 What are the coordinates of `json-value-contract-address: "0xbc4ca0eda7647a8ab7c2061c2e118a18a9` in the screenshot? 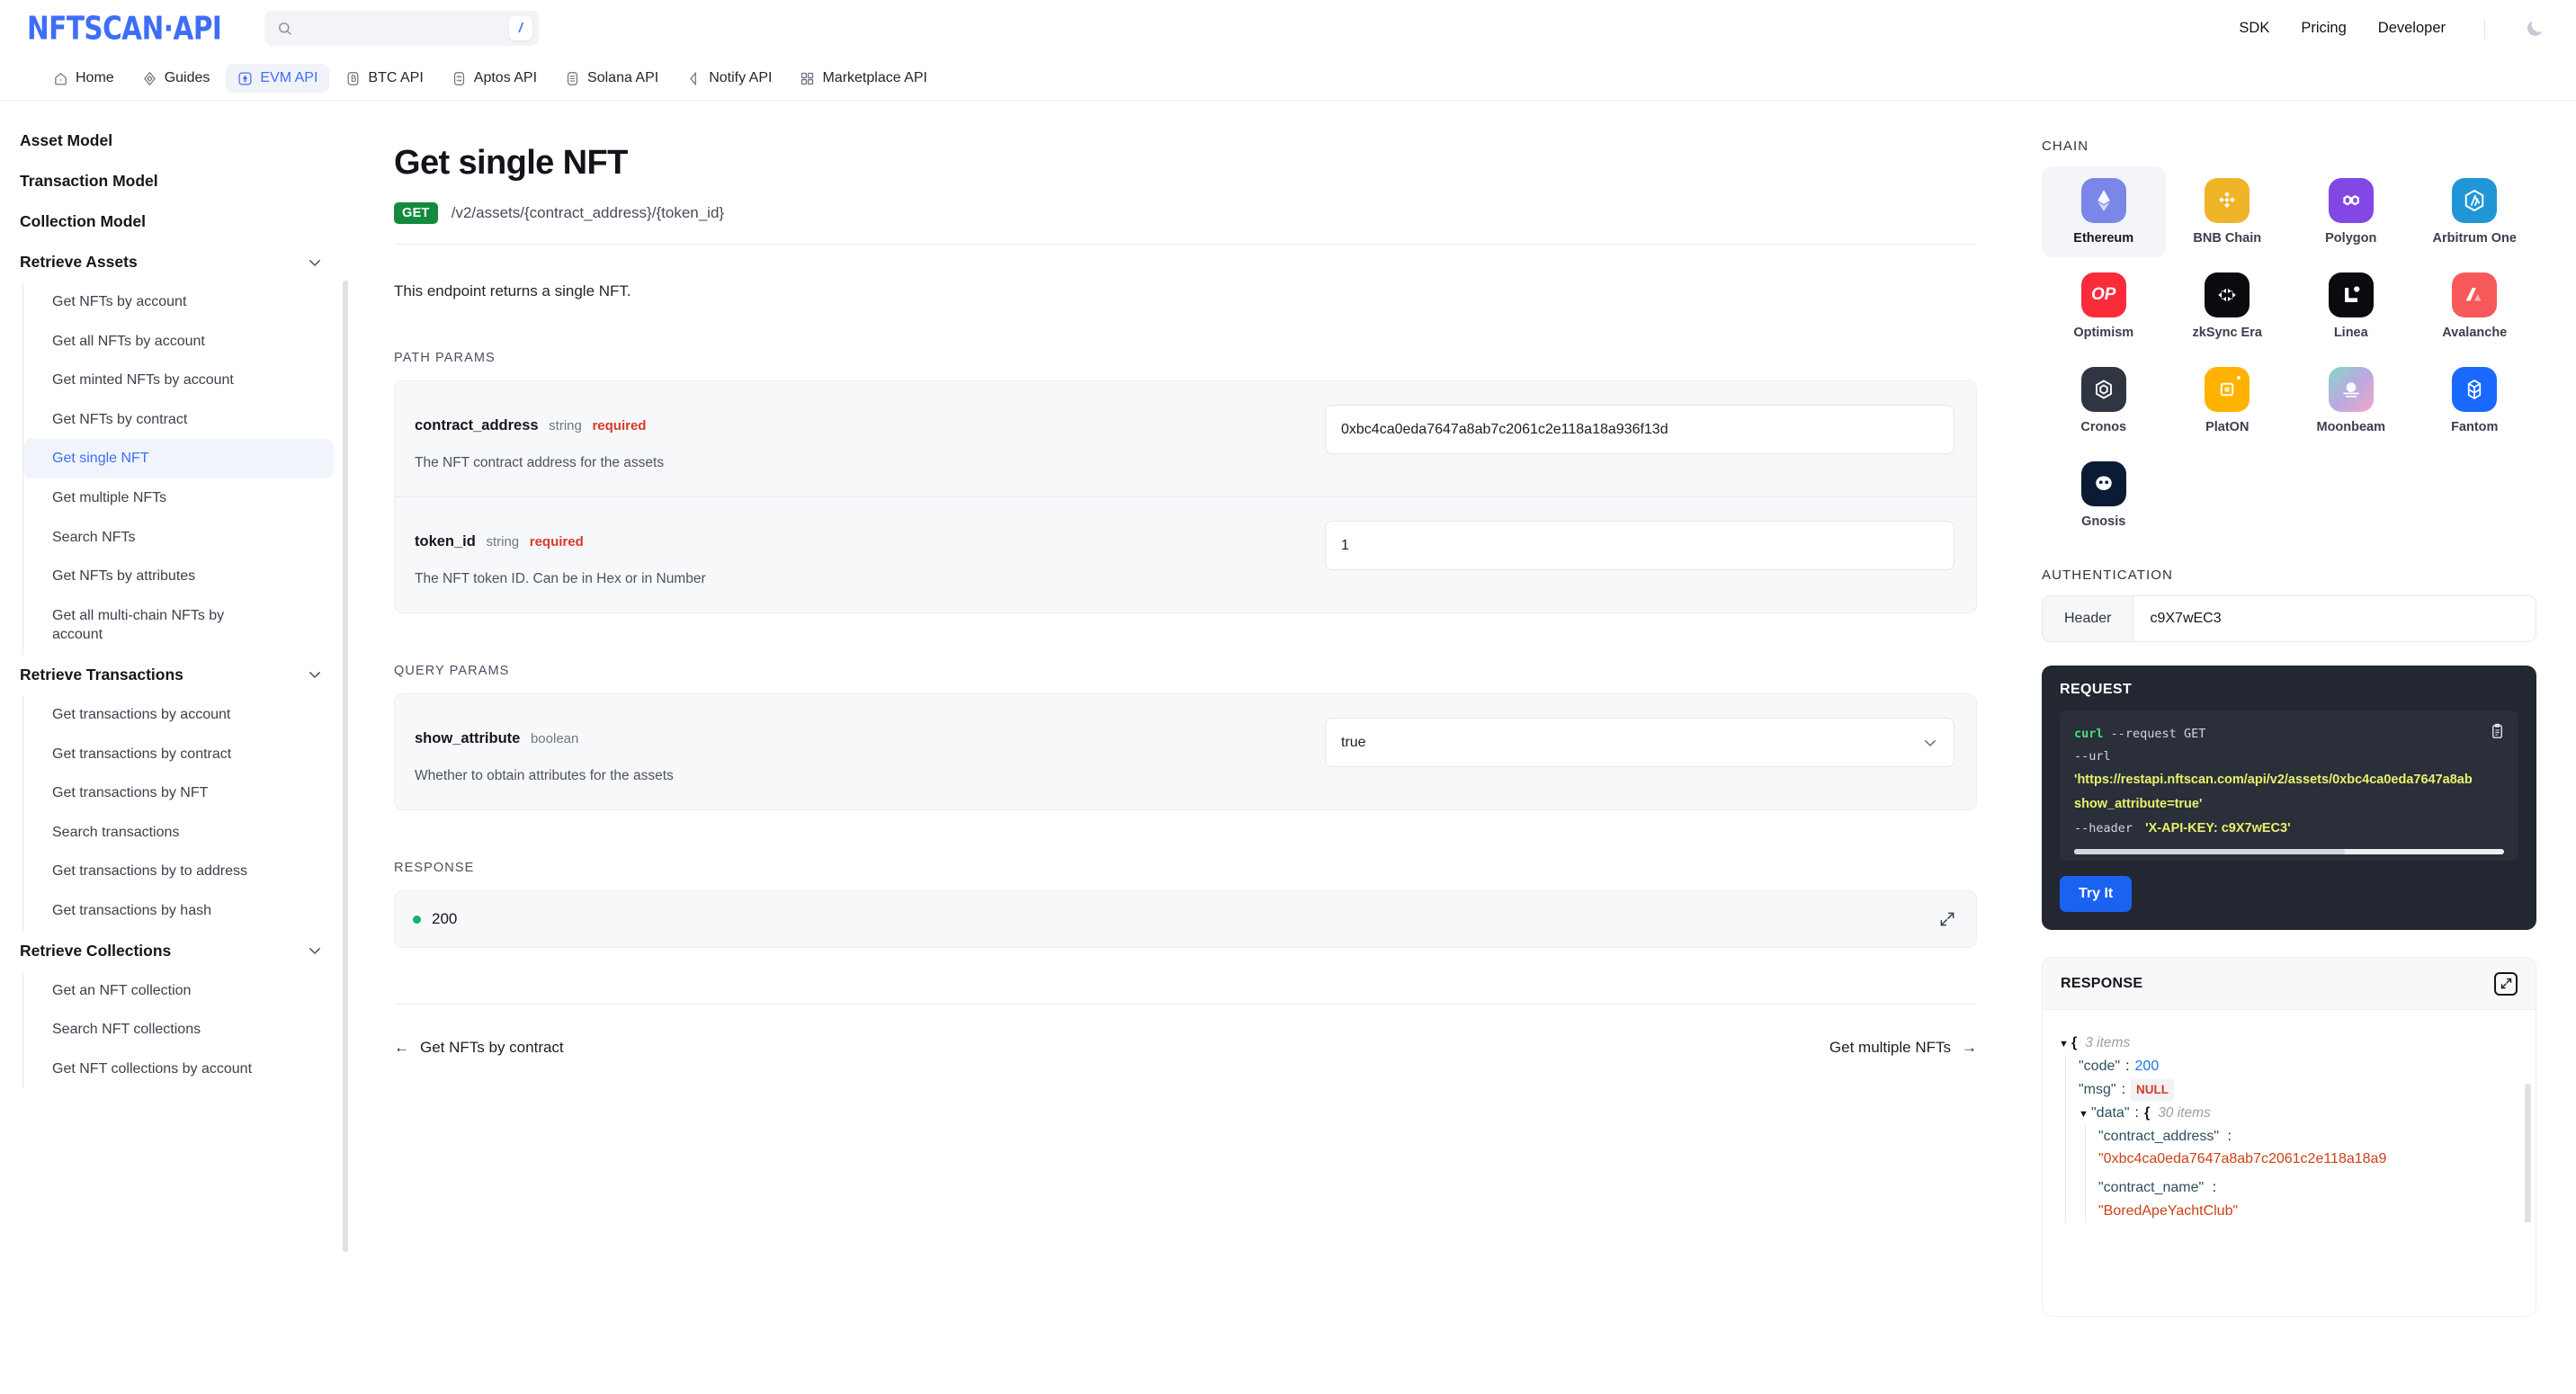 It's located at (2242, 1159).